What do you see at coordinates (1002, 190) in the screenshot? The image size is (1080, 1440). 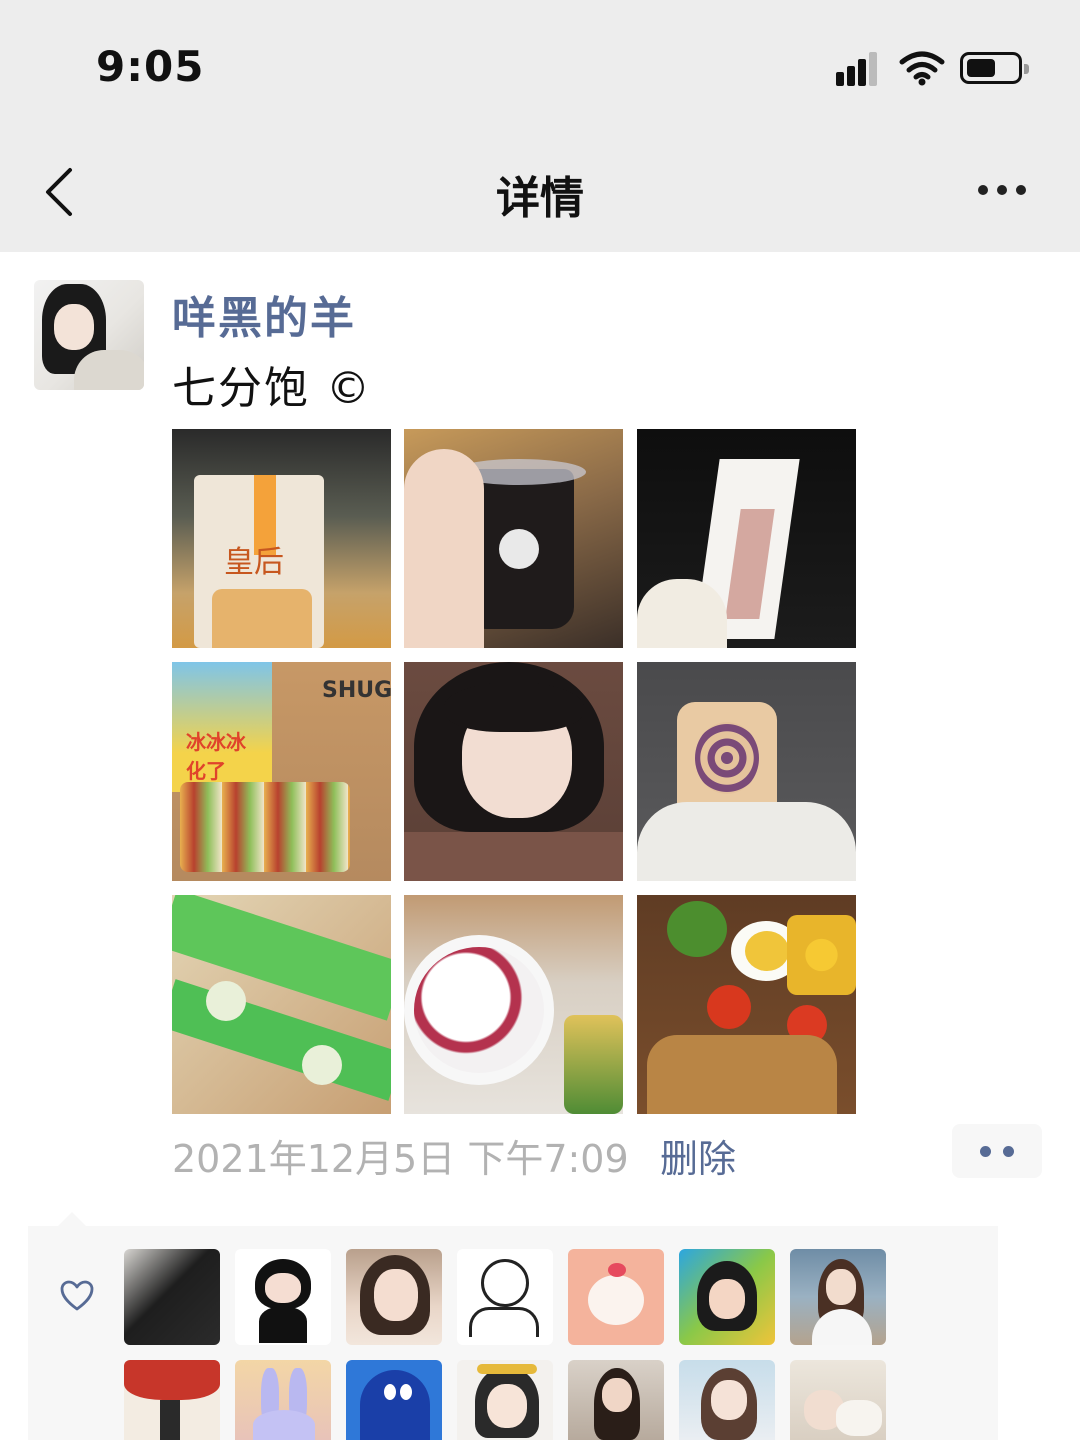 I see `more-options-button` at bounding box center [1002, 190].